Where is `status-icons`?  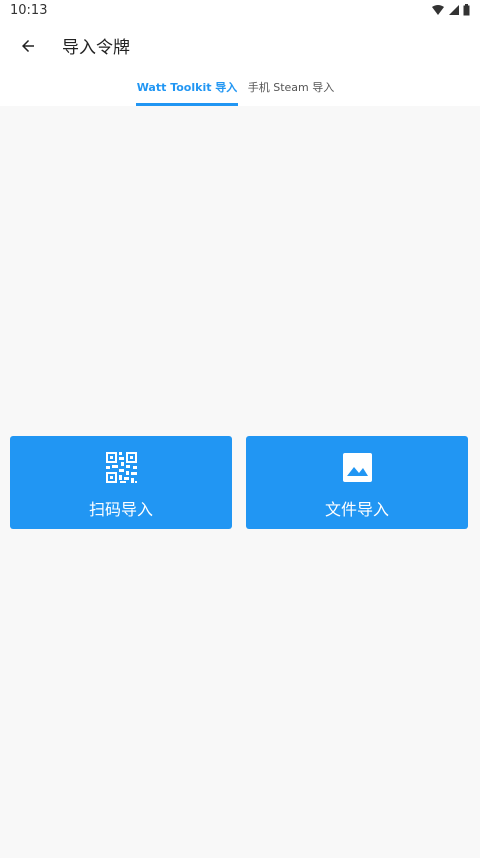
status-icons is located at coordinates (451, 10).